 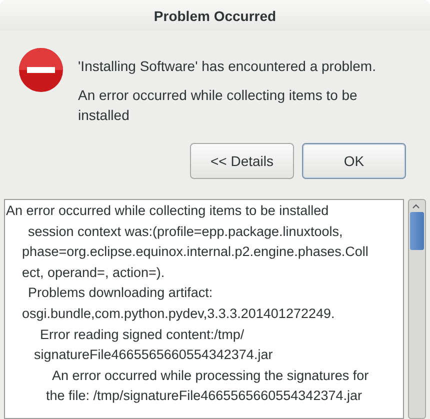 I want to click on detail-line: phase=org.eclipse.equinox.internal.p2.engine.phases.Coll, so click(x=195, y=252).